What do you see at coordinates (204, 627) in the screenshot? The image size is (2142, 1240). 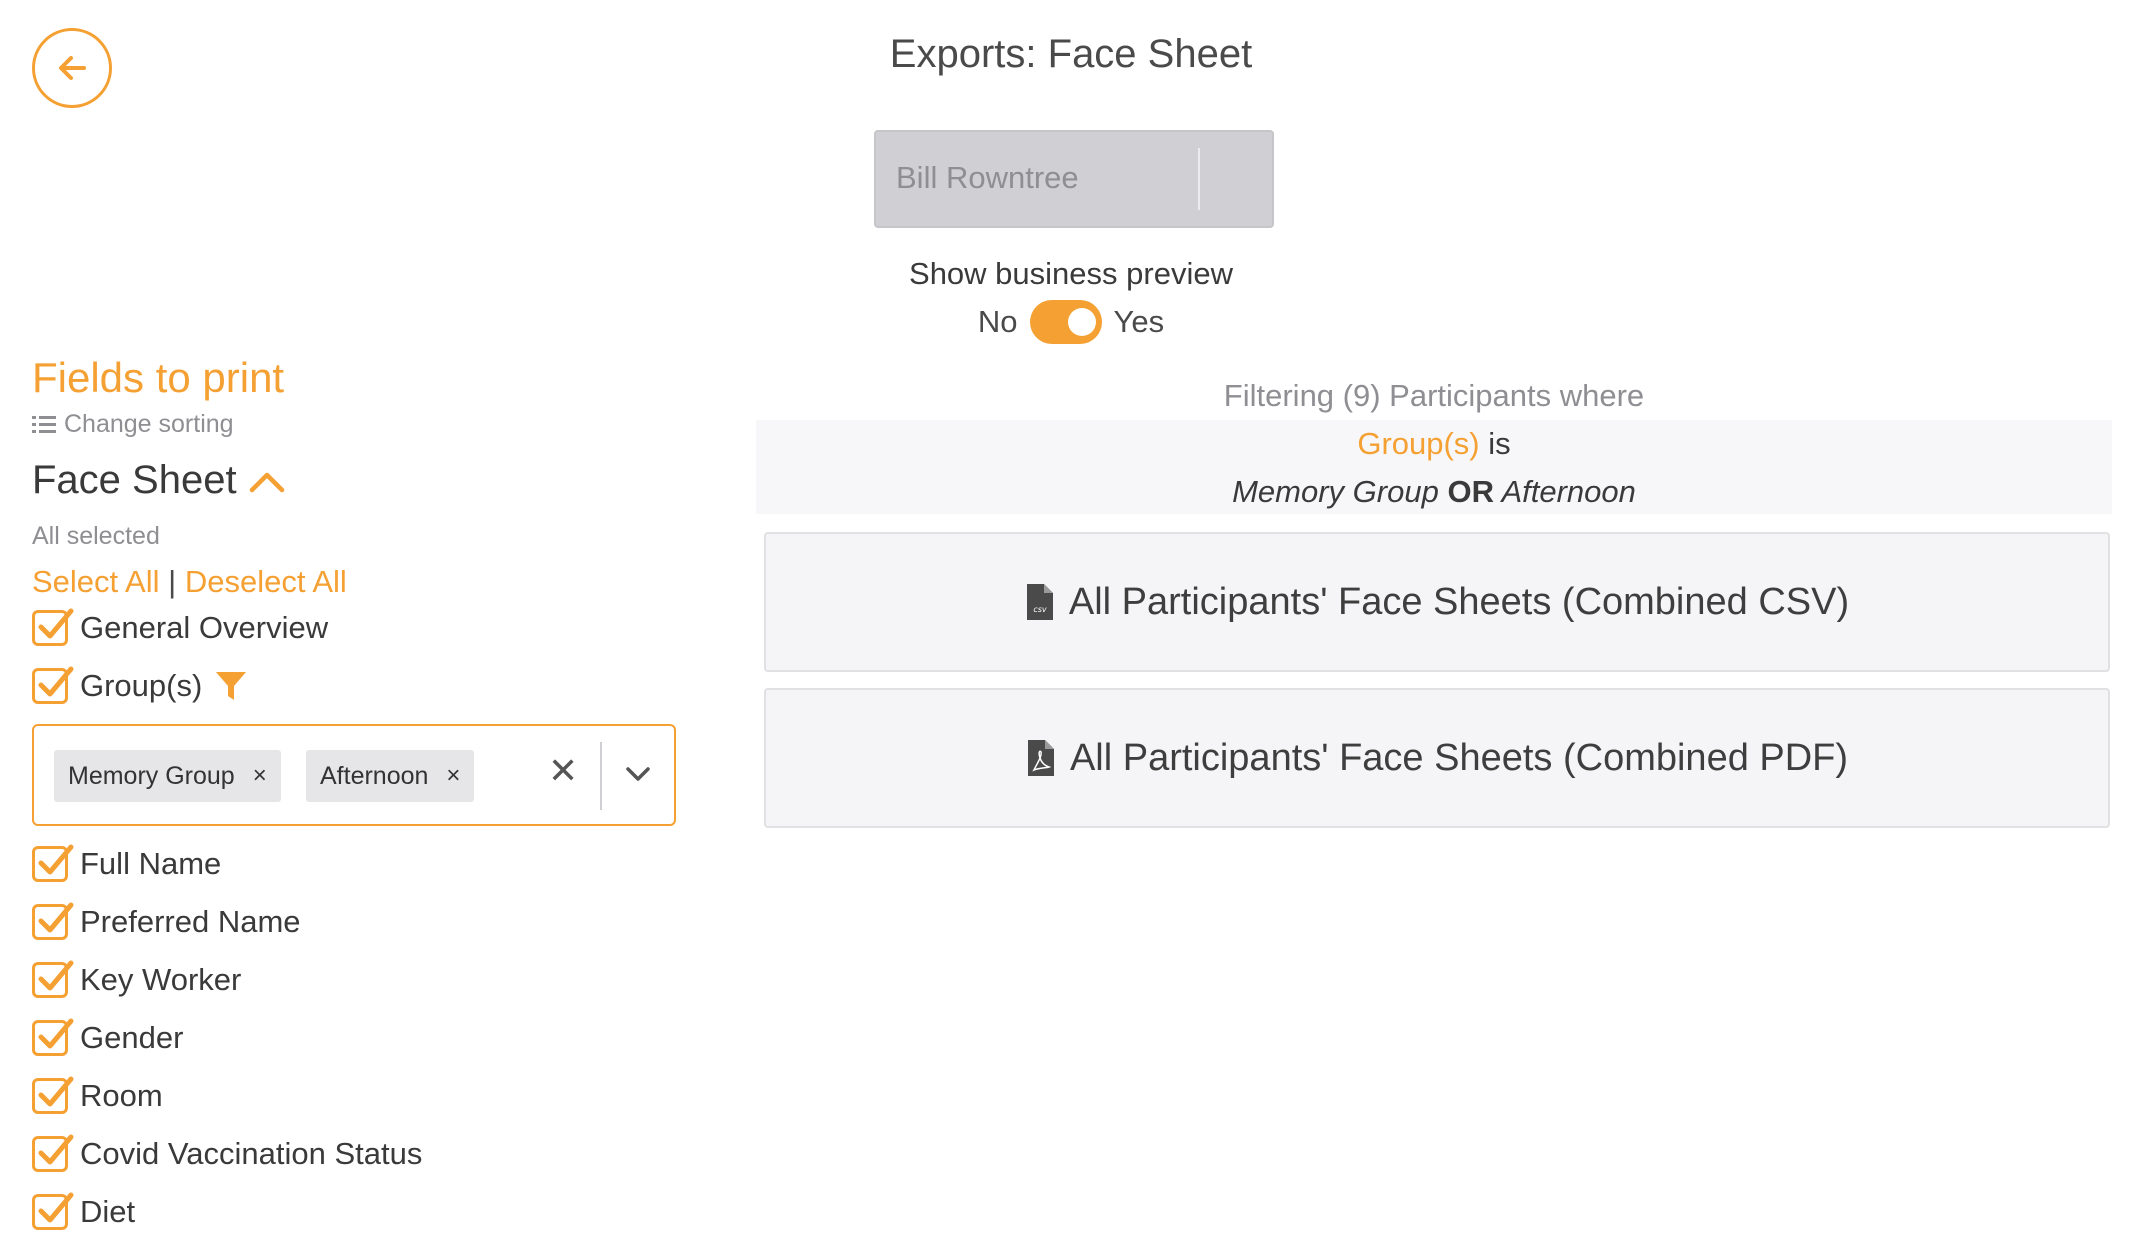 I see `field-label: General Overview` at bounding box center [204, 627].